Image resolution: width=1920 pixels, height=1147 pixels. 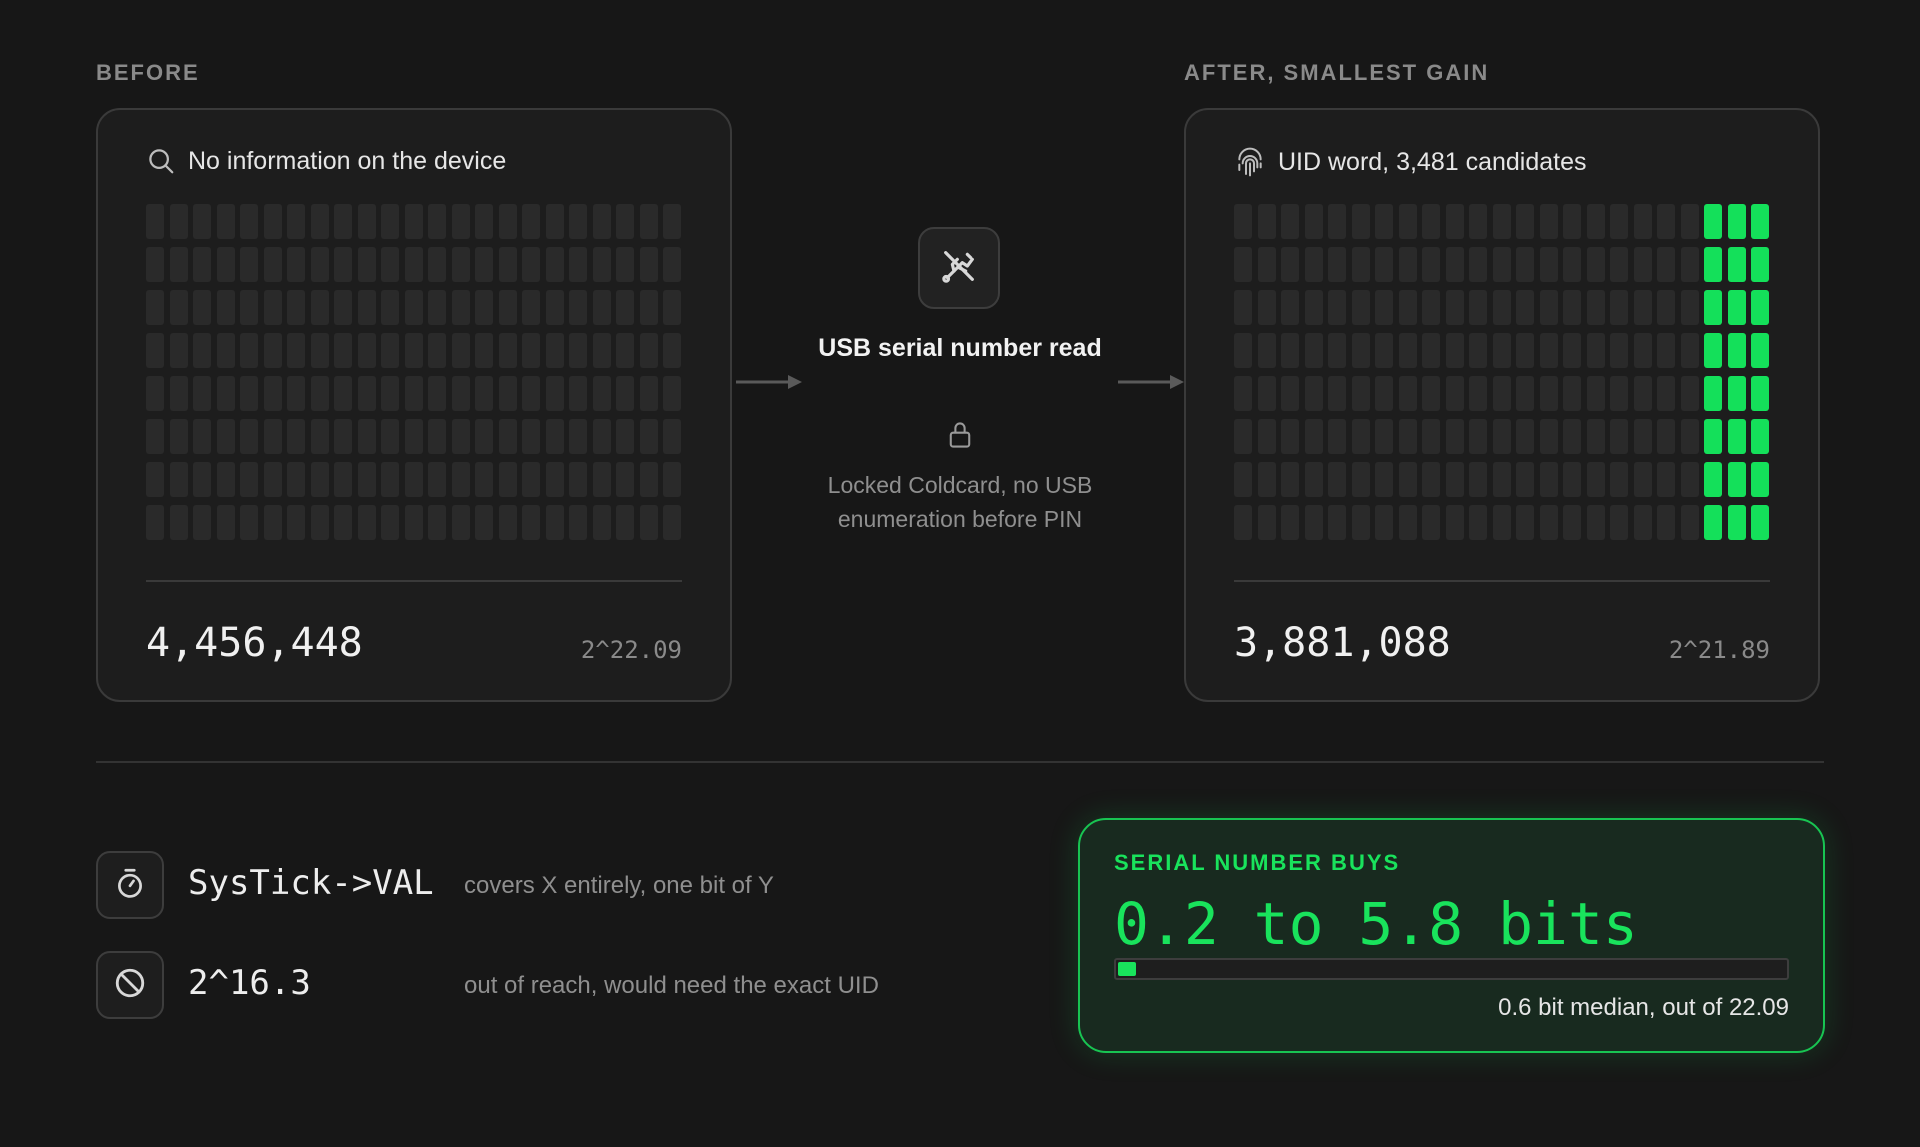 What do you see at coordinates (631, 650) in the screenshot?
I see `before-exponent: 2^22.09` at bounding box center [631, 650].